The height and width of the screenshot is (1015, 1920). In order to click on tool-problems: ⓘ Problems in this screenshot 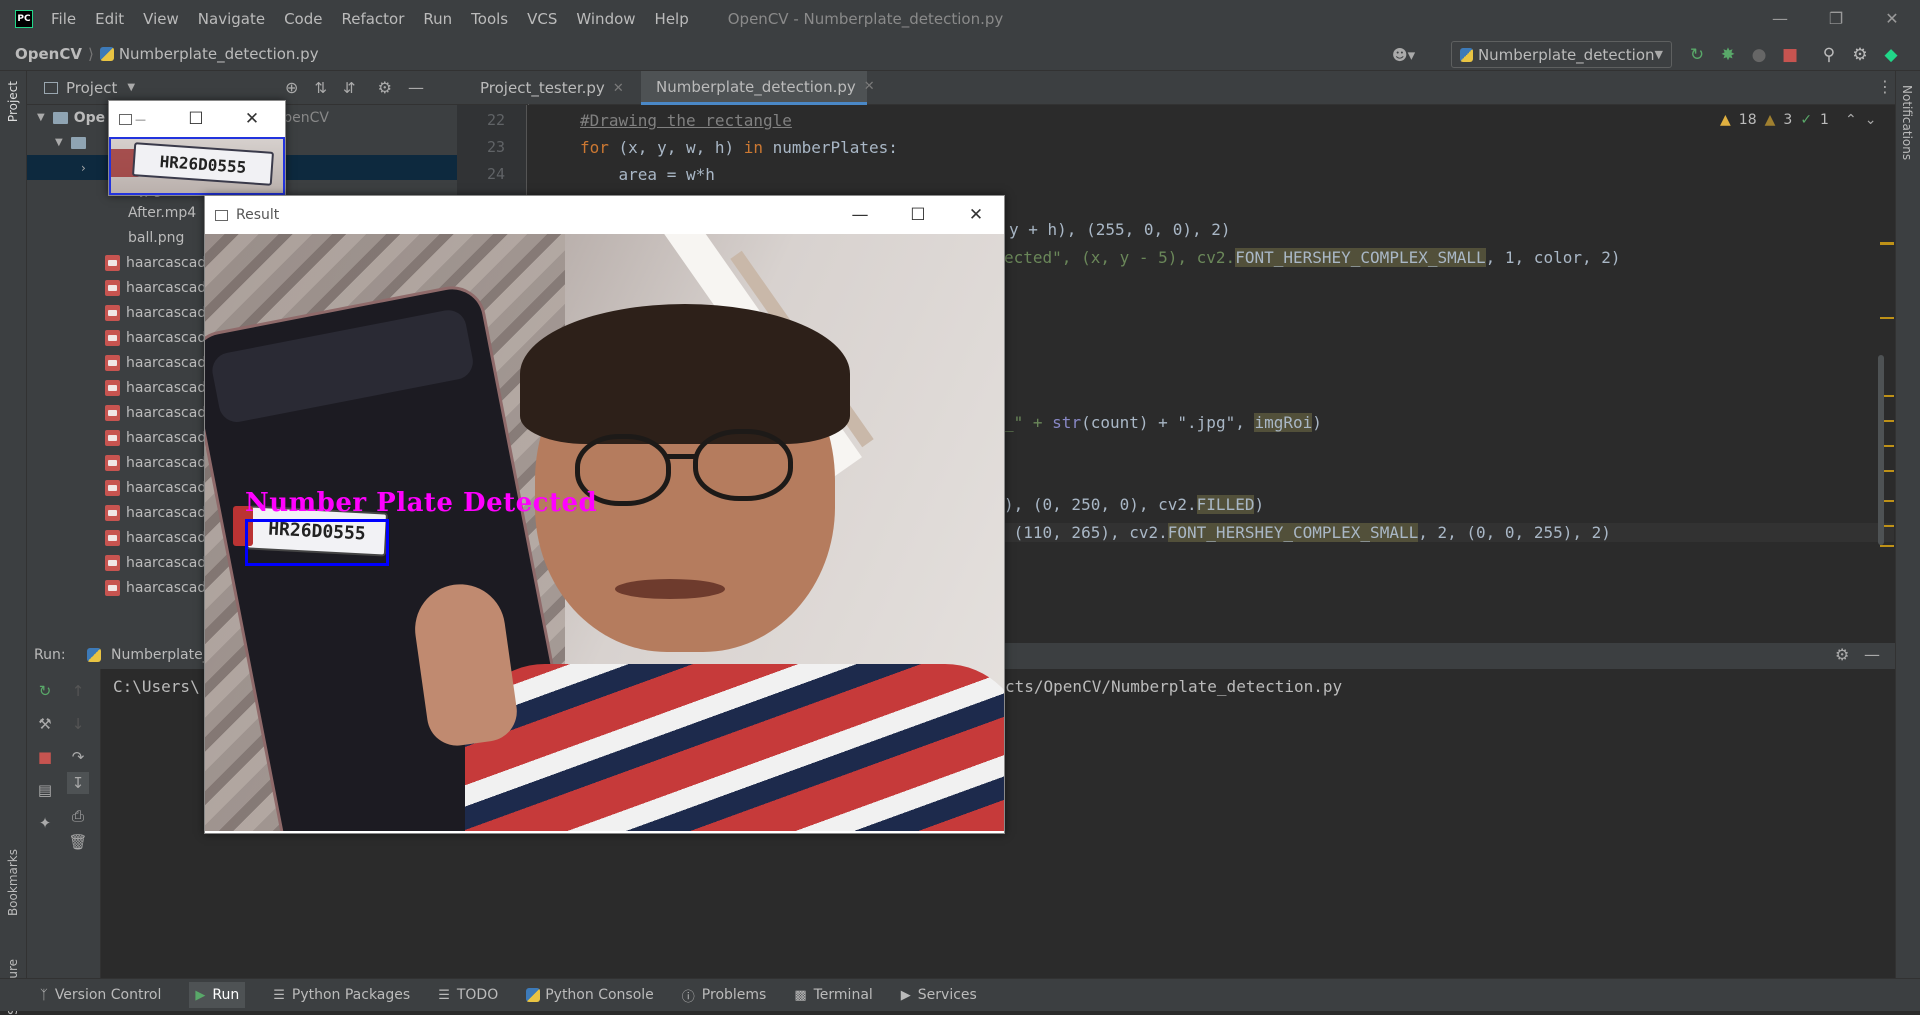, I will do `click(724, 995)`.